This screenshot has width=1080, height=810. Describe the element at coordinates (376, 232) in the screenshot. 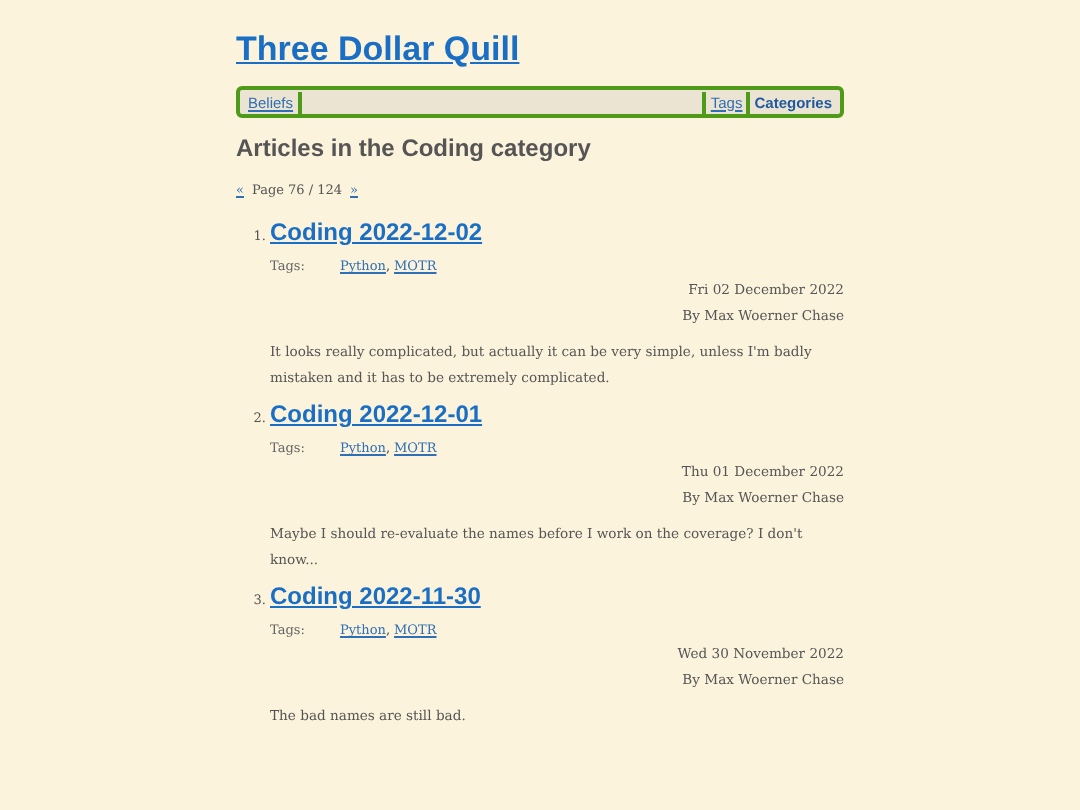

I see `article-title-link: Coding 2022-12-02` at that location.